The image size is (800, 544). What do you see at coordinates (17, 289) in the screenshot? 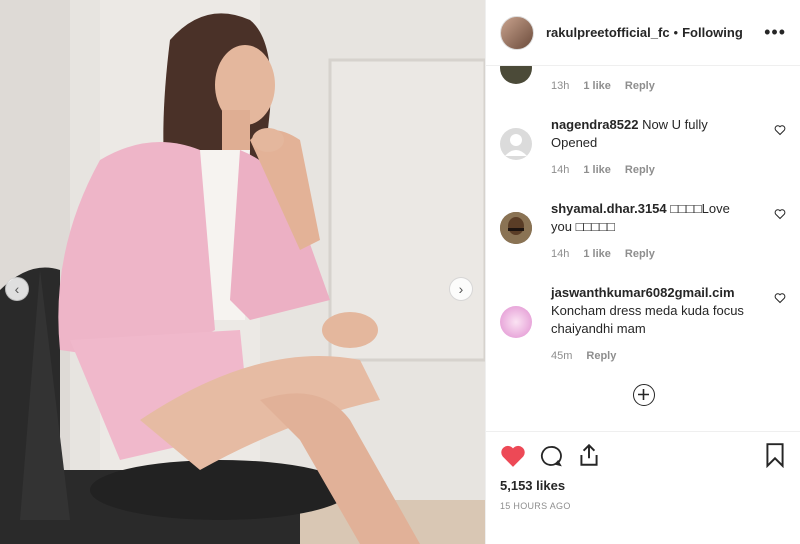
I see `chevron-left-icon: ‹` at bounding box center [17, 289].